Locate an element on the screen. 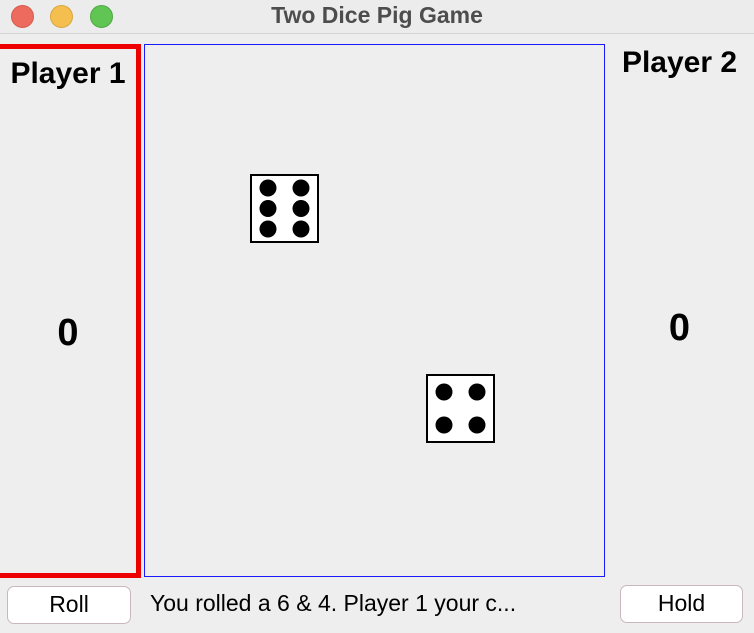 This screenshot has height=633, width=754. window-title: Two Dice Pig Game is located at coordinates (377, 15).